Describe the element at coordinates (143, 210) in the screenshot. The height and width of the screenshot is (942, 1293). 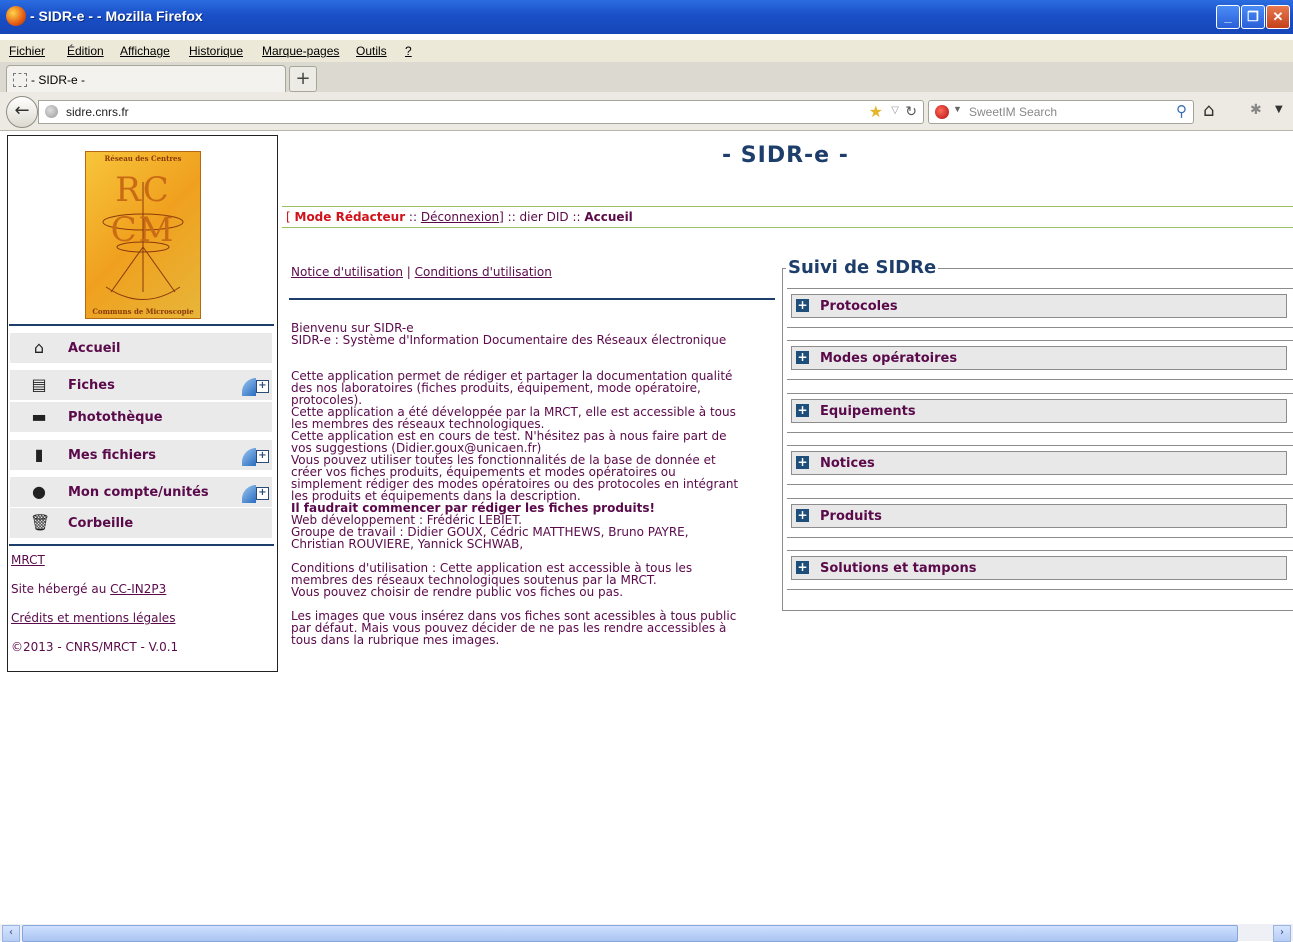
I see `logo-initials: RC CM` at that location.